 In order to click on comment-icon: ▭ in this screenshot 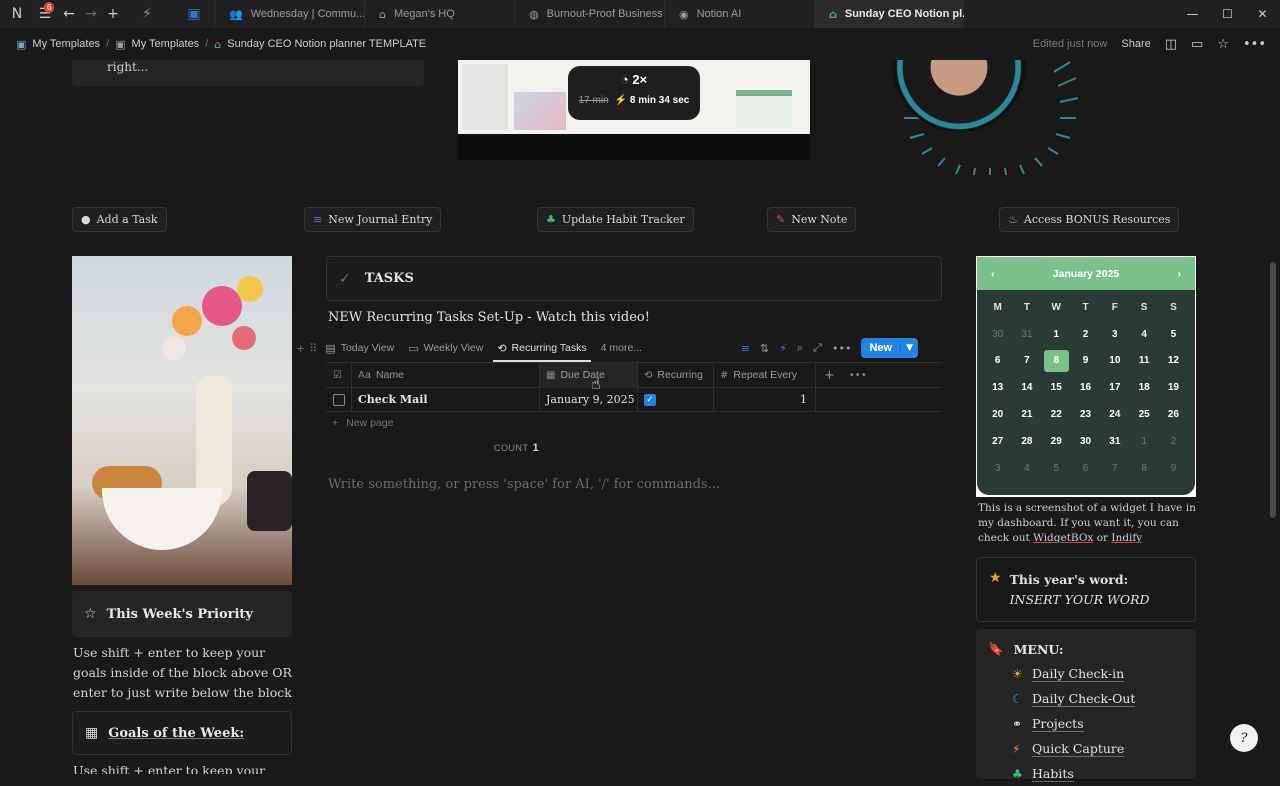, I will do `click(1197, 44)`.